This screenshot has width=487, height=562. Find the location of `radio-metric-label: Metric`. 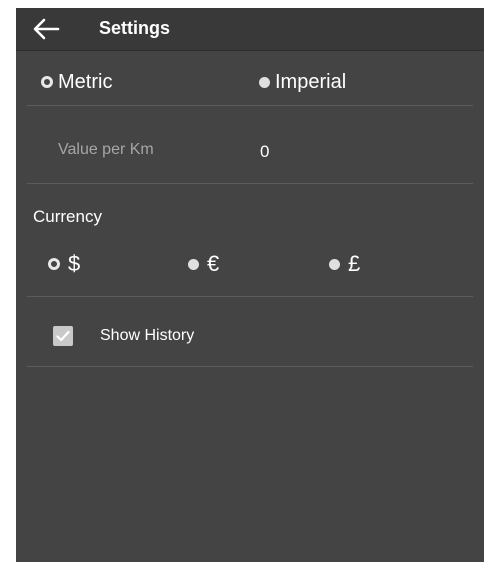

radio-metric-label: Metric is located at coordinates (85, 82).